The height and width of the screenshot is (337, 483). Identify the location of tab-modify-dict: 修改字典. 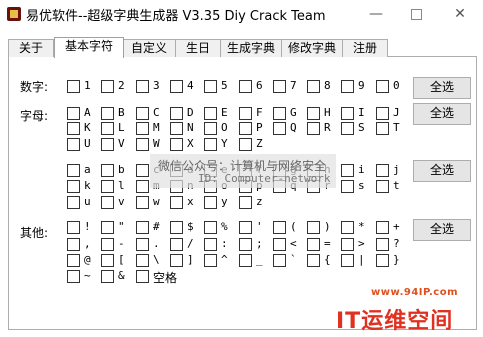
(312, 48).